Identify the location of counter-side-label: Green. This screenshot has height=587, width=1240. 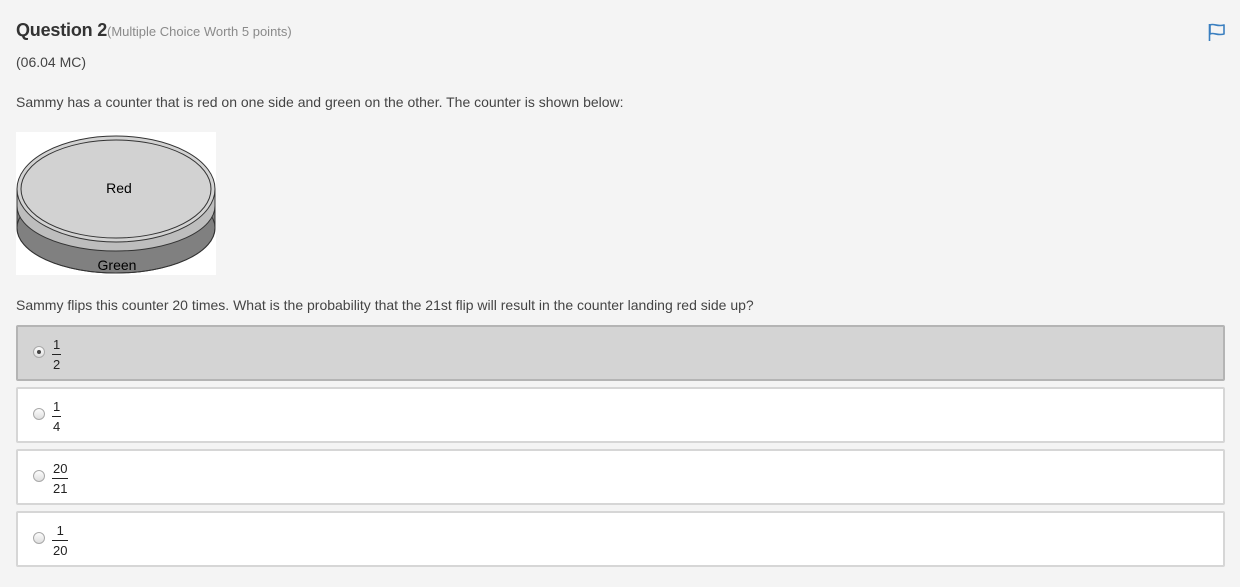
(117, 265).